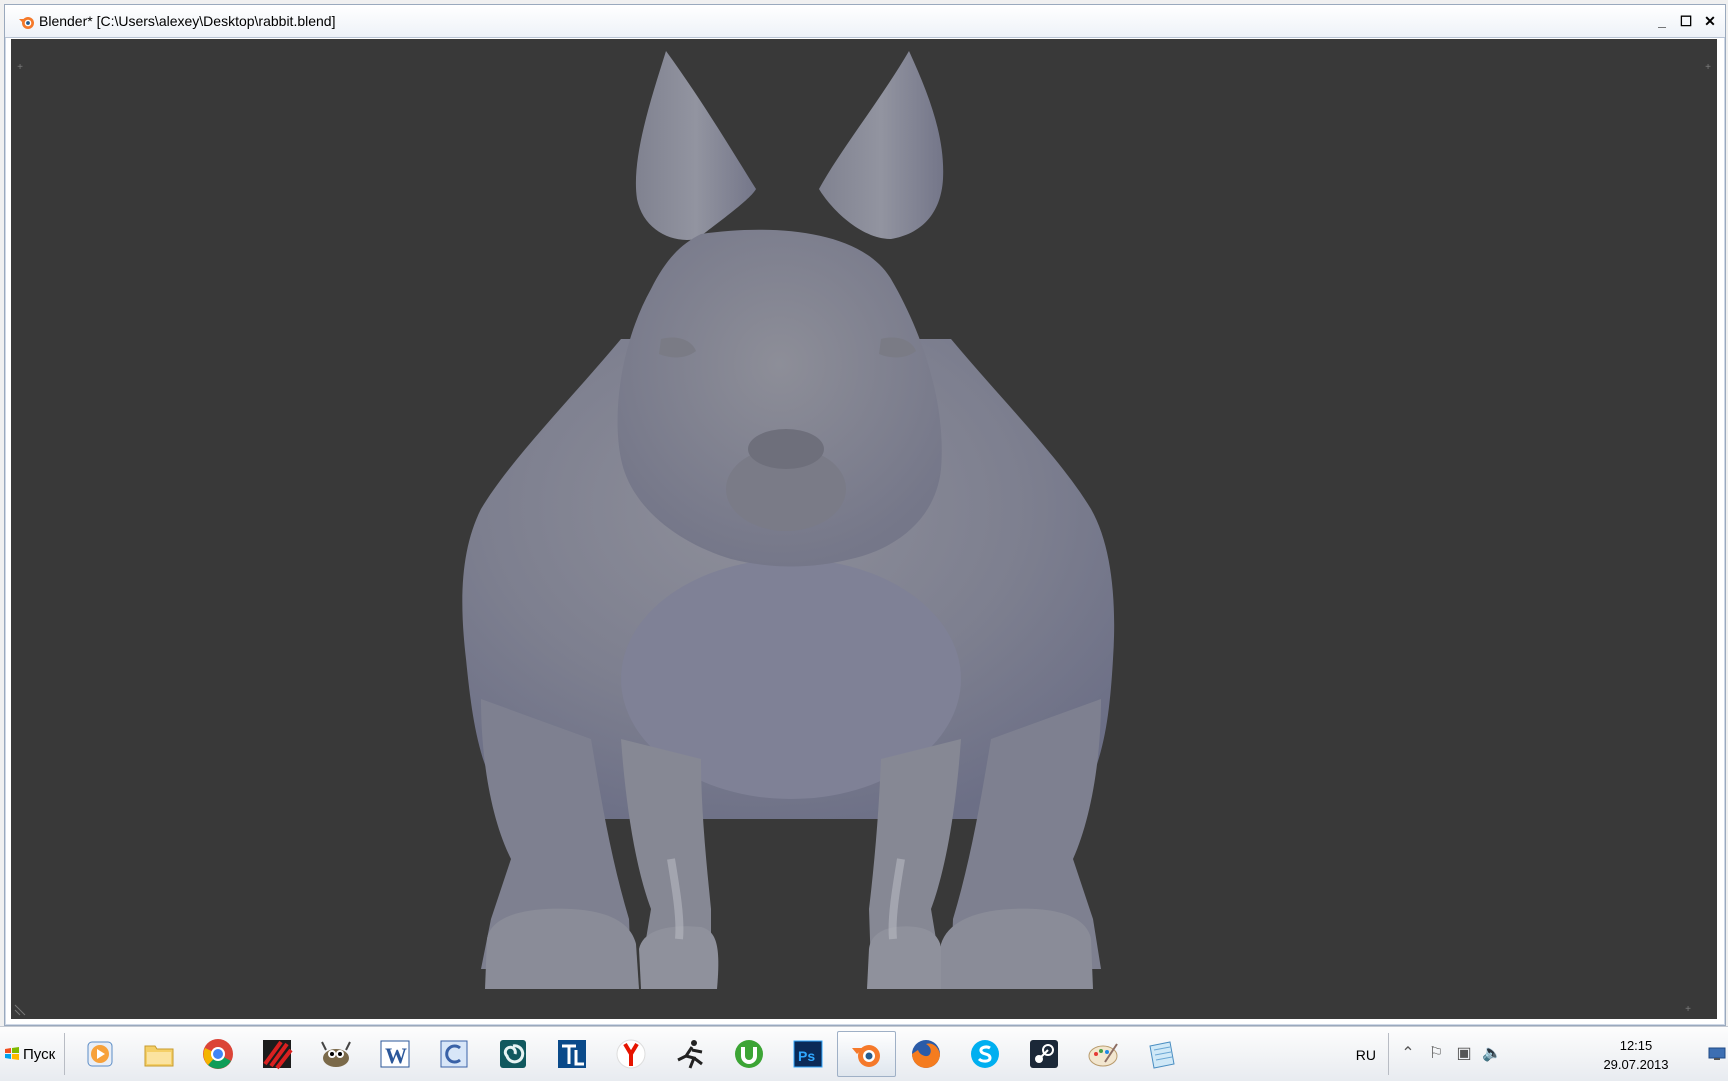  I want to click on rear-right-foot, so click(1017, 948).